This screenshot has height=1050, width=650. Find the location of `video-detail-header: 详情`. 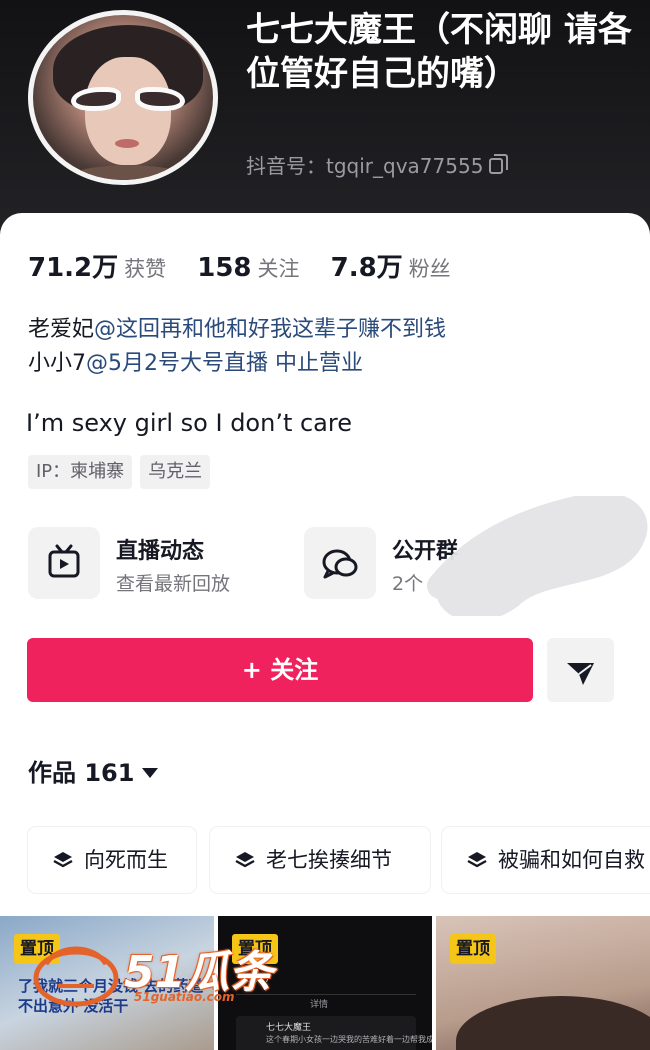

video-detail-header: 详情 is located at coordinates (319, 1005).